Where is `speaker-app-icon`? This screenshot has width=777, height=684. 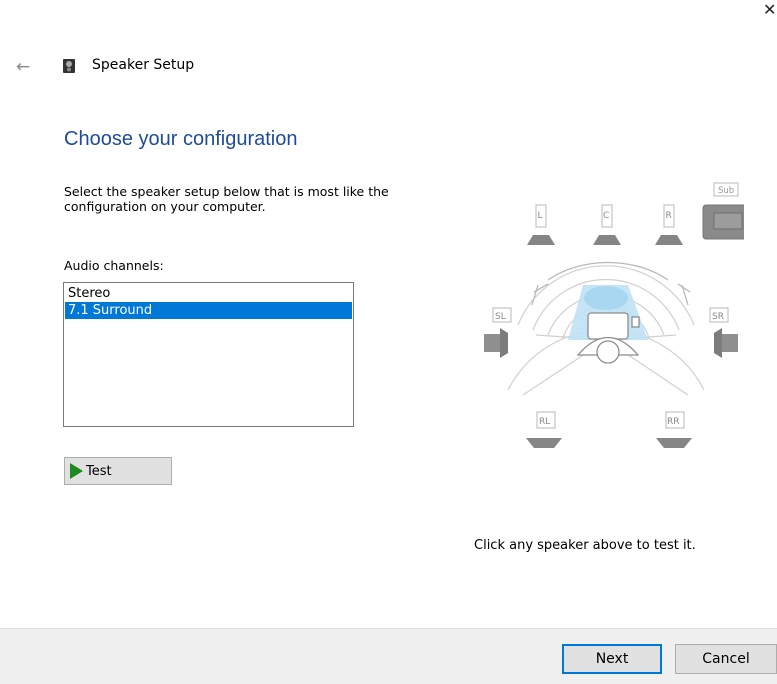
speaker-app-icon is located at coordinates (69, 66).